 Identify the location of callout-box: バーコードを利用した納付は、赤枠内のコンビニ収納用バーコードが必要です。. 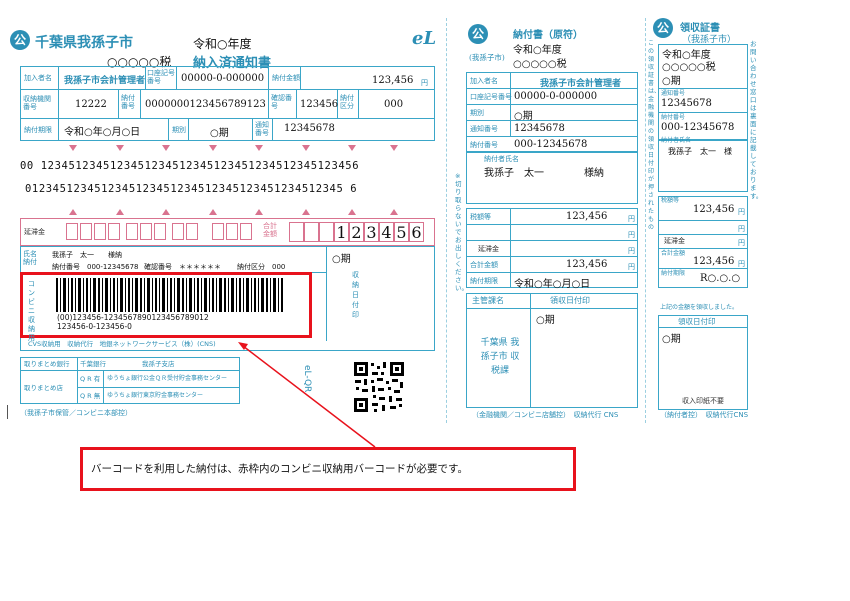
(328, 469).